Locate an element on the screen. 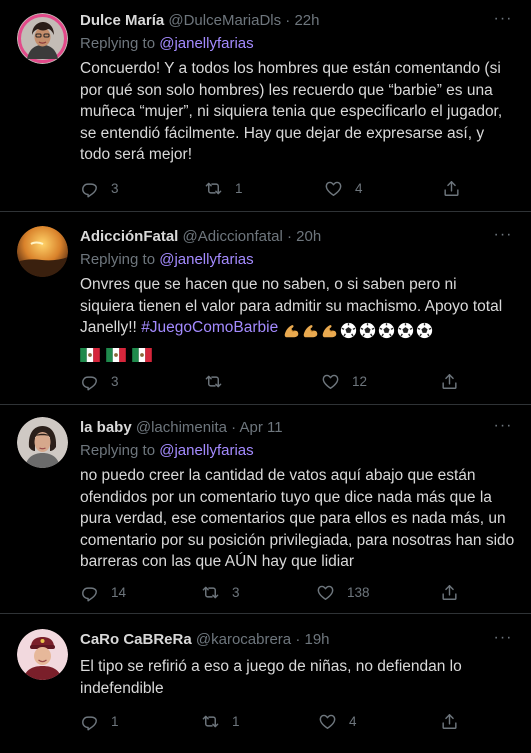 The width and height of the screenshot is (531, 753). user-handle: @DulceMariaDls is located at coordinates (224, 20).